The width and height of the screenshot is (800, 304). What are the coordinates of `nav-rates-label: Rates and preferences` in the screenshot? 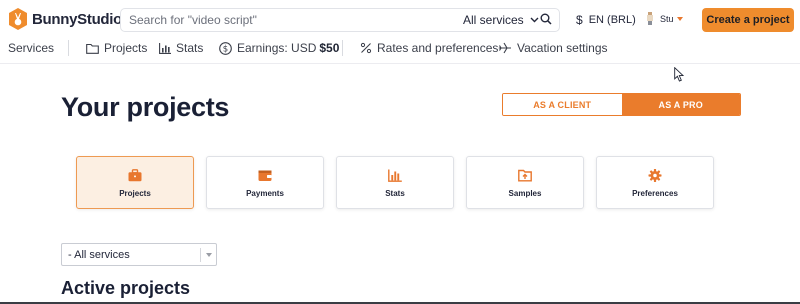 It's located at (438, 48).